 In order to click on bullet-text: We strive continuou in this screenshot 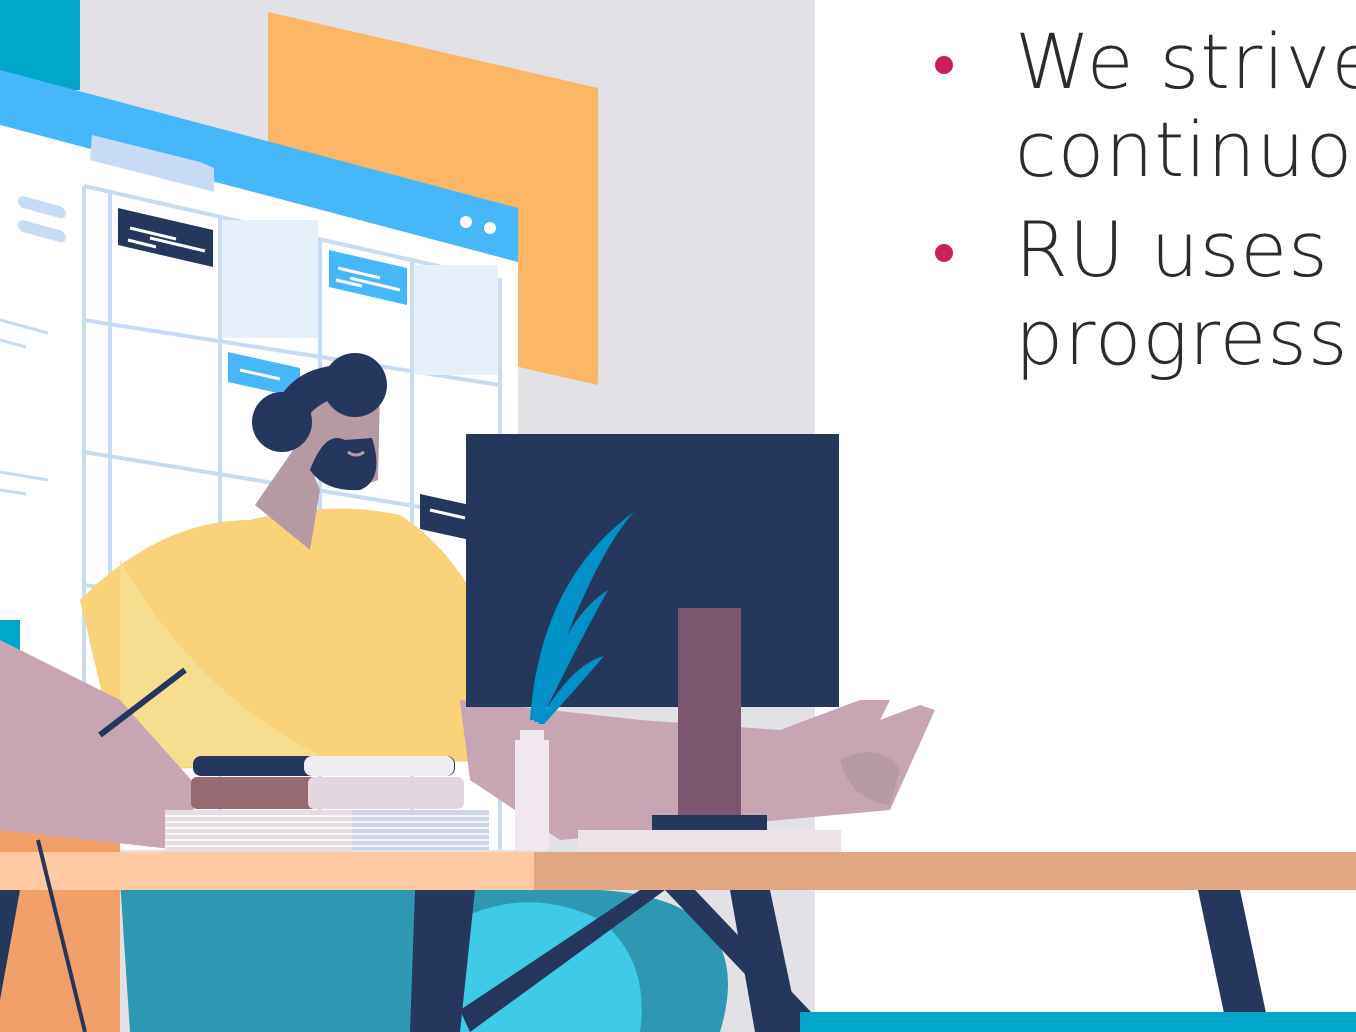, I will do `click(1185, 106)`.